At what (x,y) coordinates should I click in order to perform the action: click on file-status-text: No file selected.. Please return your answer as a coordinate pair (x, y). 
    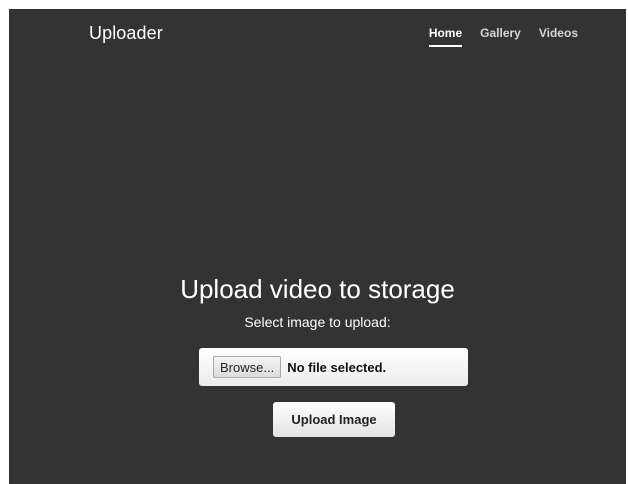
    Looking at the image, I should click on (337, 367).